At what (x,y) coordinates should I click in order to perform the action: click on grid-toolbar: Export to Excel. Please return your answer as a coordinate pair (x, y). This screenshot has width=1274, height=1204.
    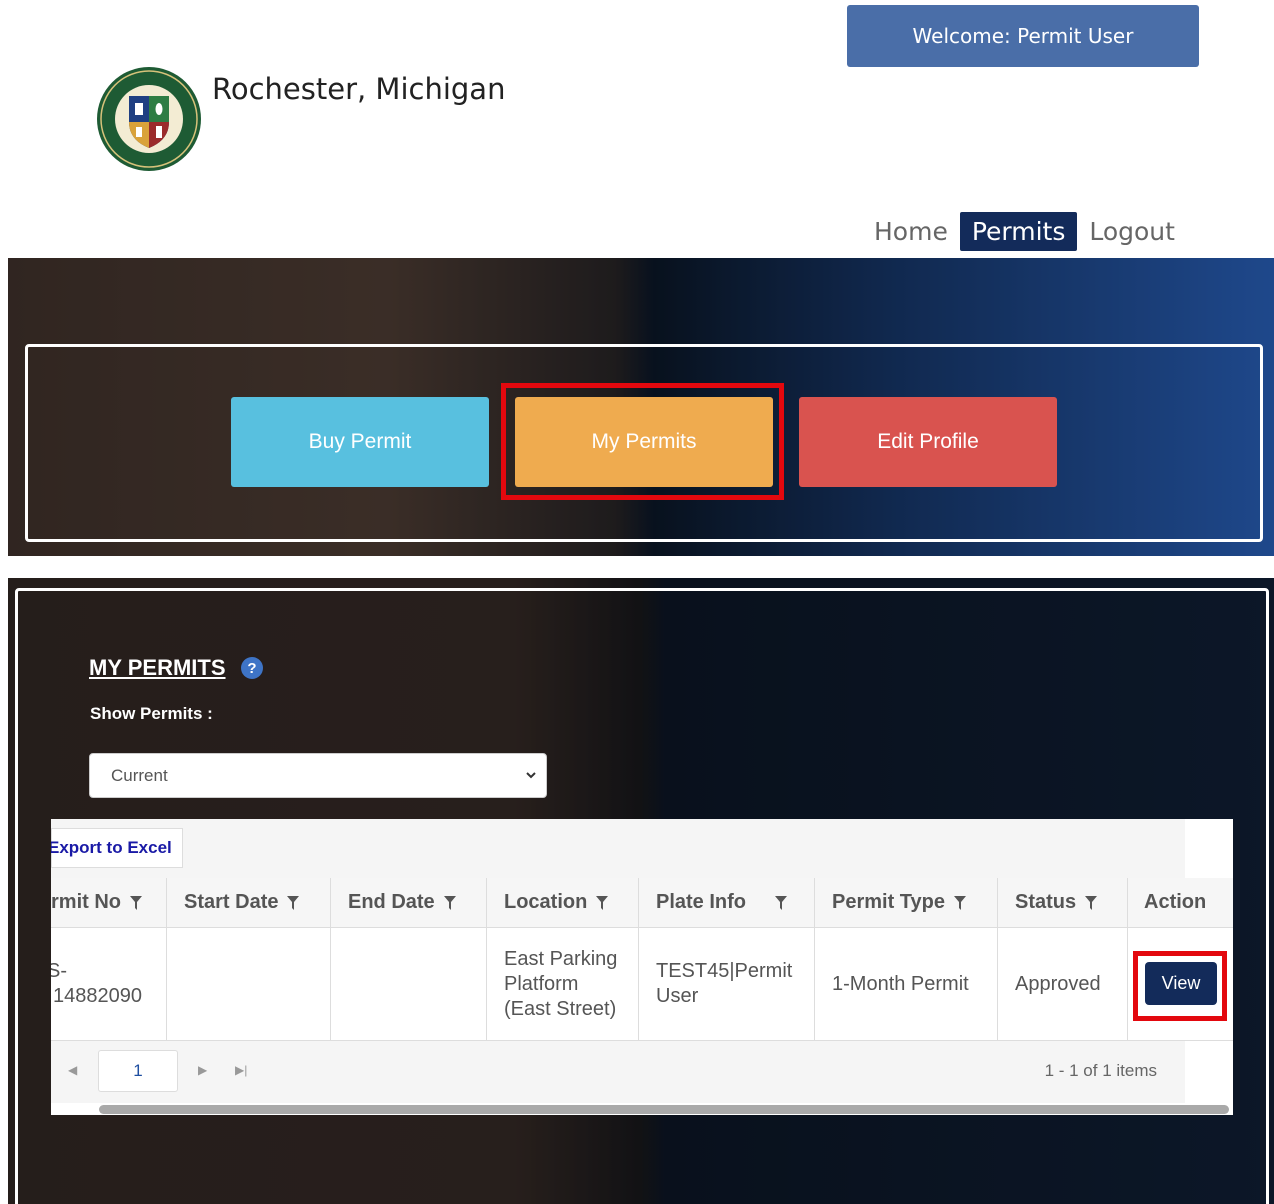
    Looking at the image, I should click on (618, 848).